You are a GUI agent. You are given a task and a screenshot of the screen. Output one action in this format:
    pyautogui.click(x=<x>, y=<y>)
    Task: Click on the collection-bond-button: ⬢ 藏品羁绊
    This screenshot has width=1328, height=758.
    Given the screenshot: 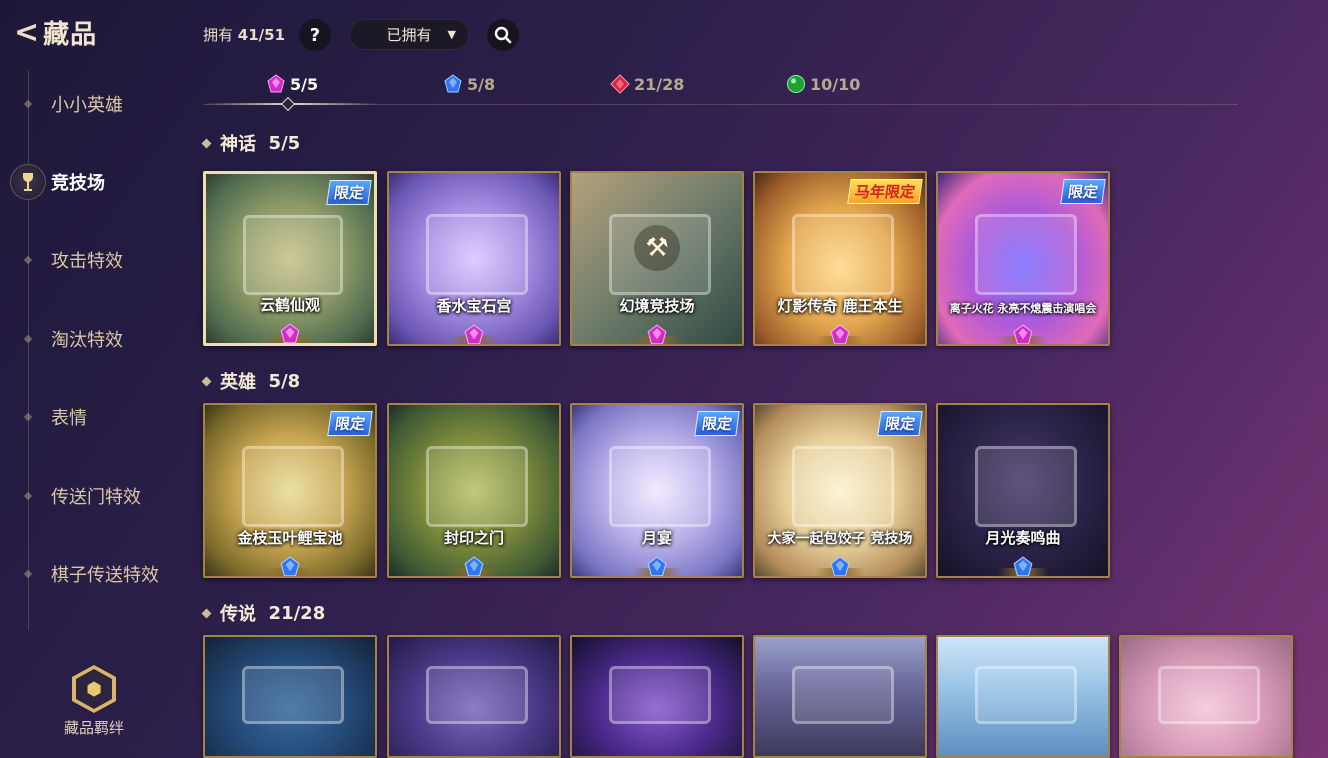 What is the action you would take?
    pyautogui.click(x=94, y=701)
    